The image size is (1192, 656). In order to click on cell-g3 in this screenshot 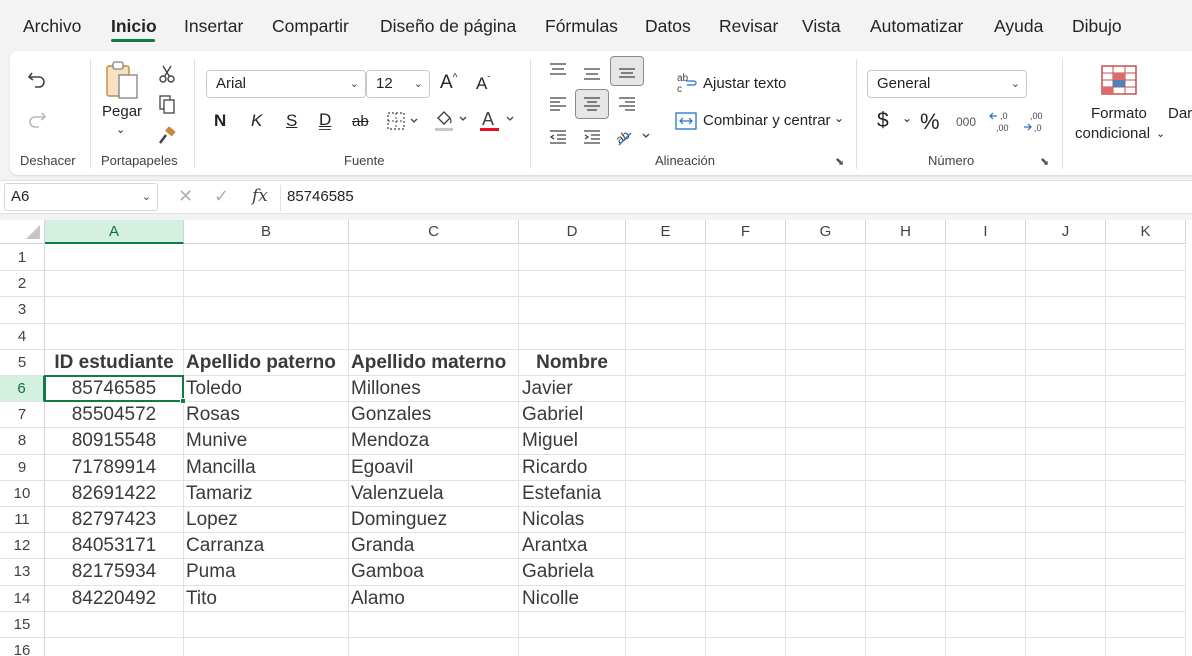, I will do `click(826, 310)`.